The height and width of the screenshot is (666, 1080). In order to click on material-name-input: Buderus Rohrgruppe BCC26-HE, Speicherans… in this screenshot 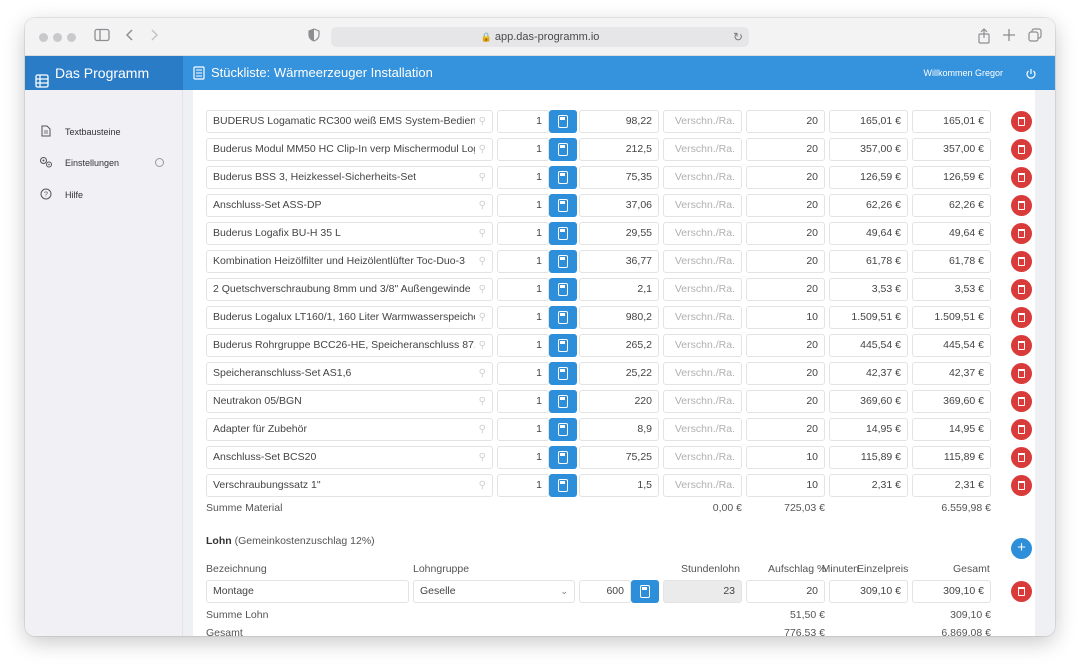, I will do `click(349, 345)`.